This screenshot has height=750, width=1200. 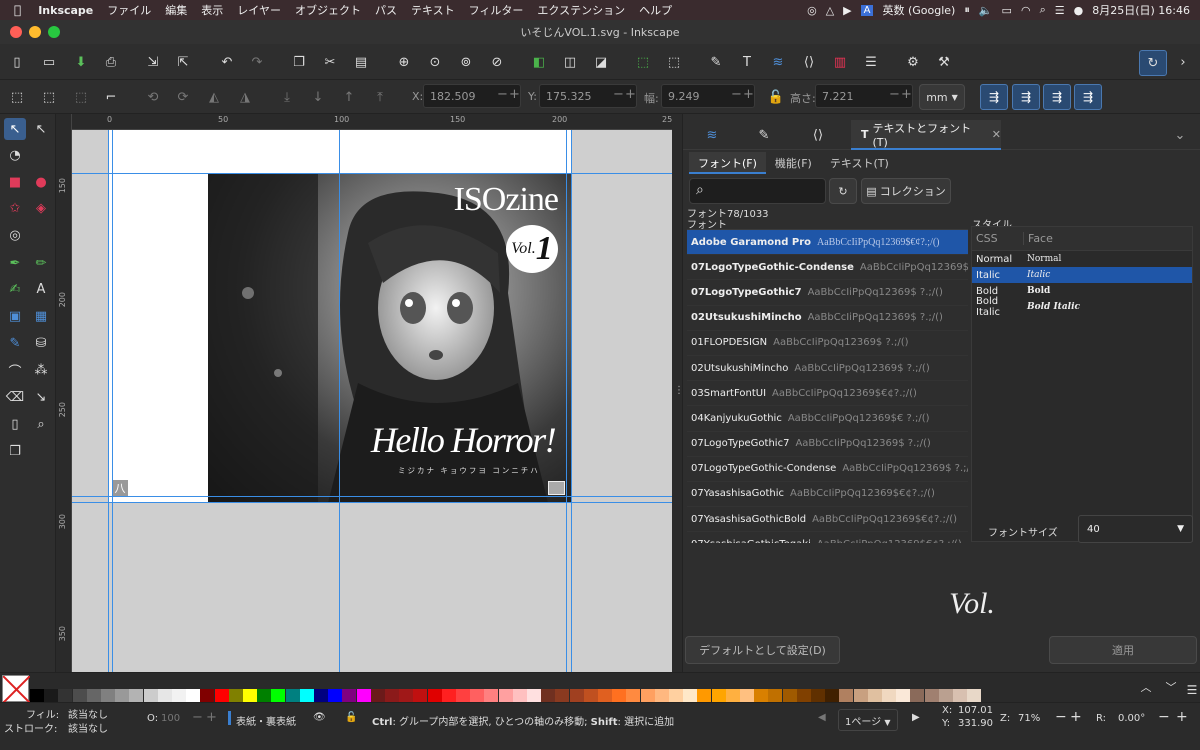 What do you see at coordinates (514, 94) in the screenshot?
I see `x-plus-icon: +` at bounding box center [514, 94].